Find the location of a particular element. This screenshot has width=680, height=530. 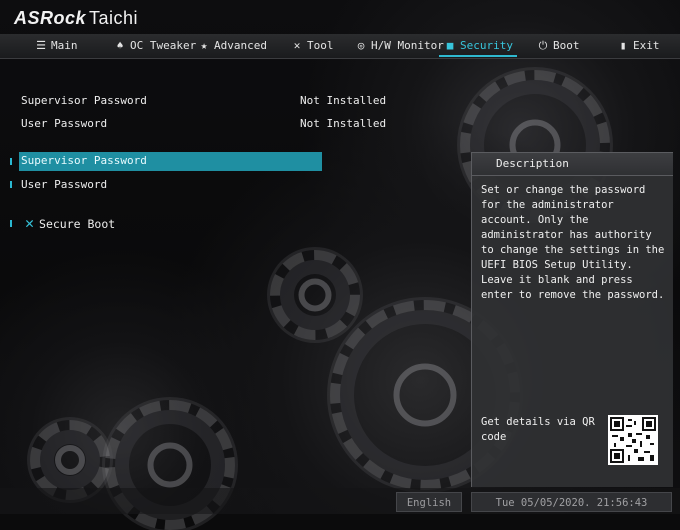

tab-label: Exit is located at coordinates (646, 45).